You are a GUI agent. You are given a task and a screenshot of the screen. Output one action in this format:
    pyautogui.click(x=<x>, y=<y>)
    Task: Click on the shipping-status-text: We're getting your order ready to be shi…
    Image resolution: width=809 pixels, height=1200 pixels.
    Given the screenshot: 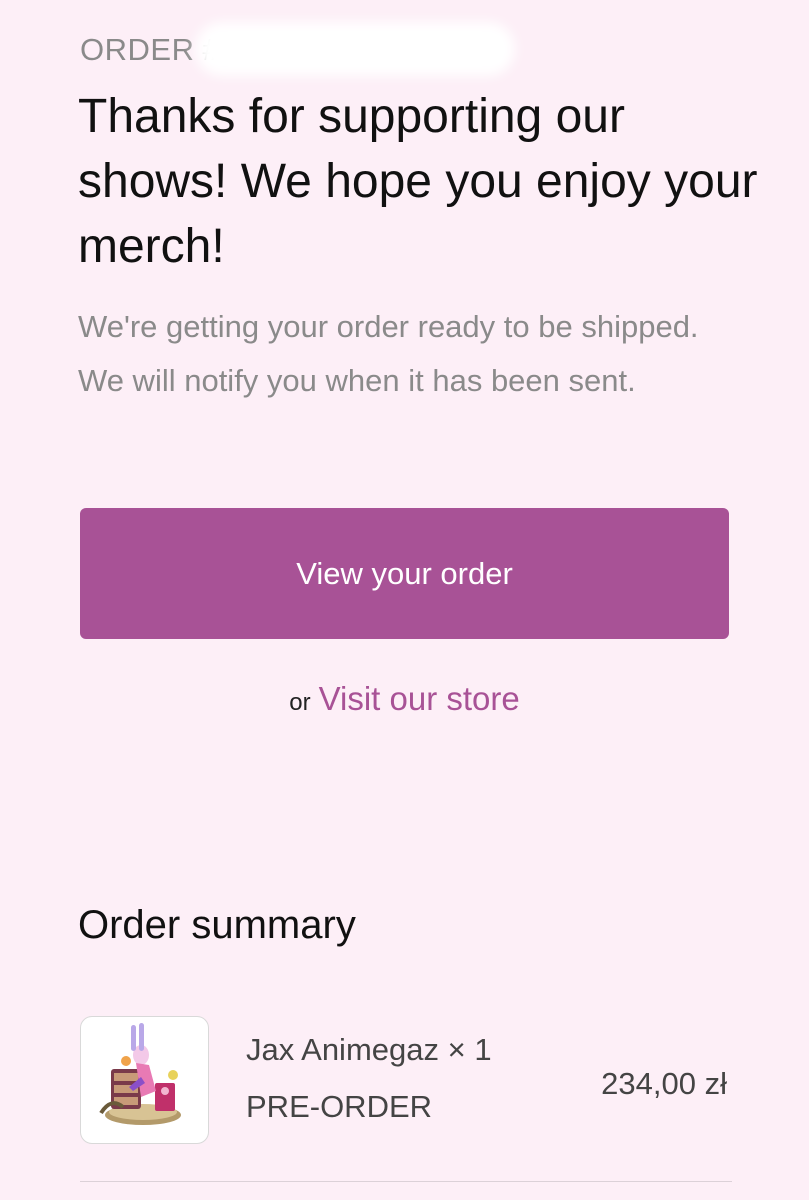 What is the action you would take?
    pyautogui.click(x=388, y=353)
    